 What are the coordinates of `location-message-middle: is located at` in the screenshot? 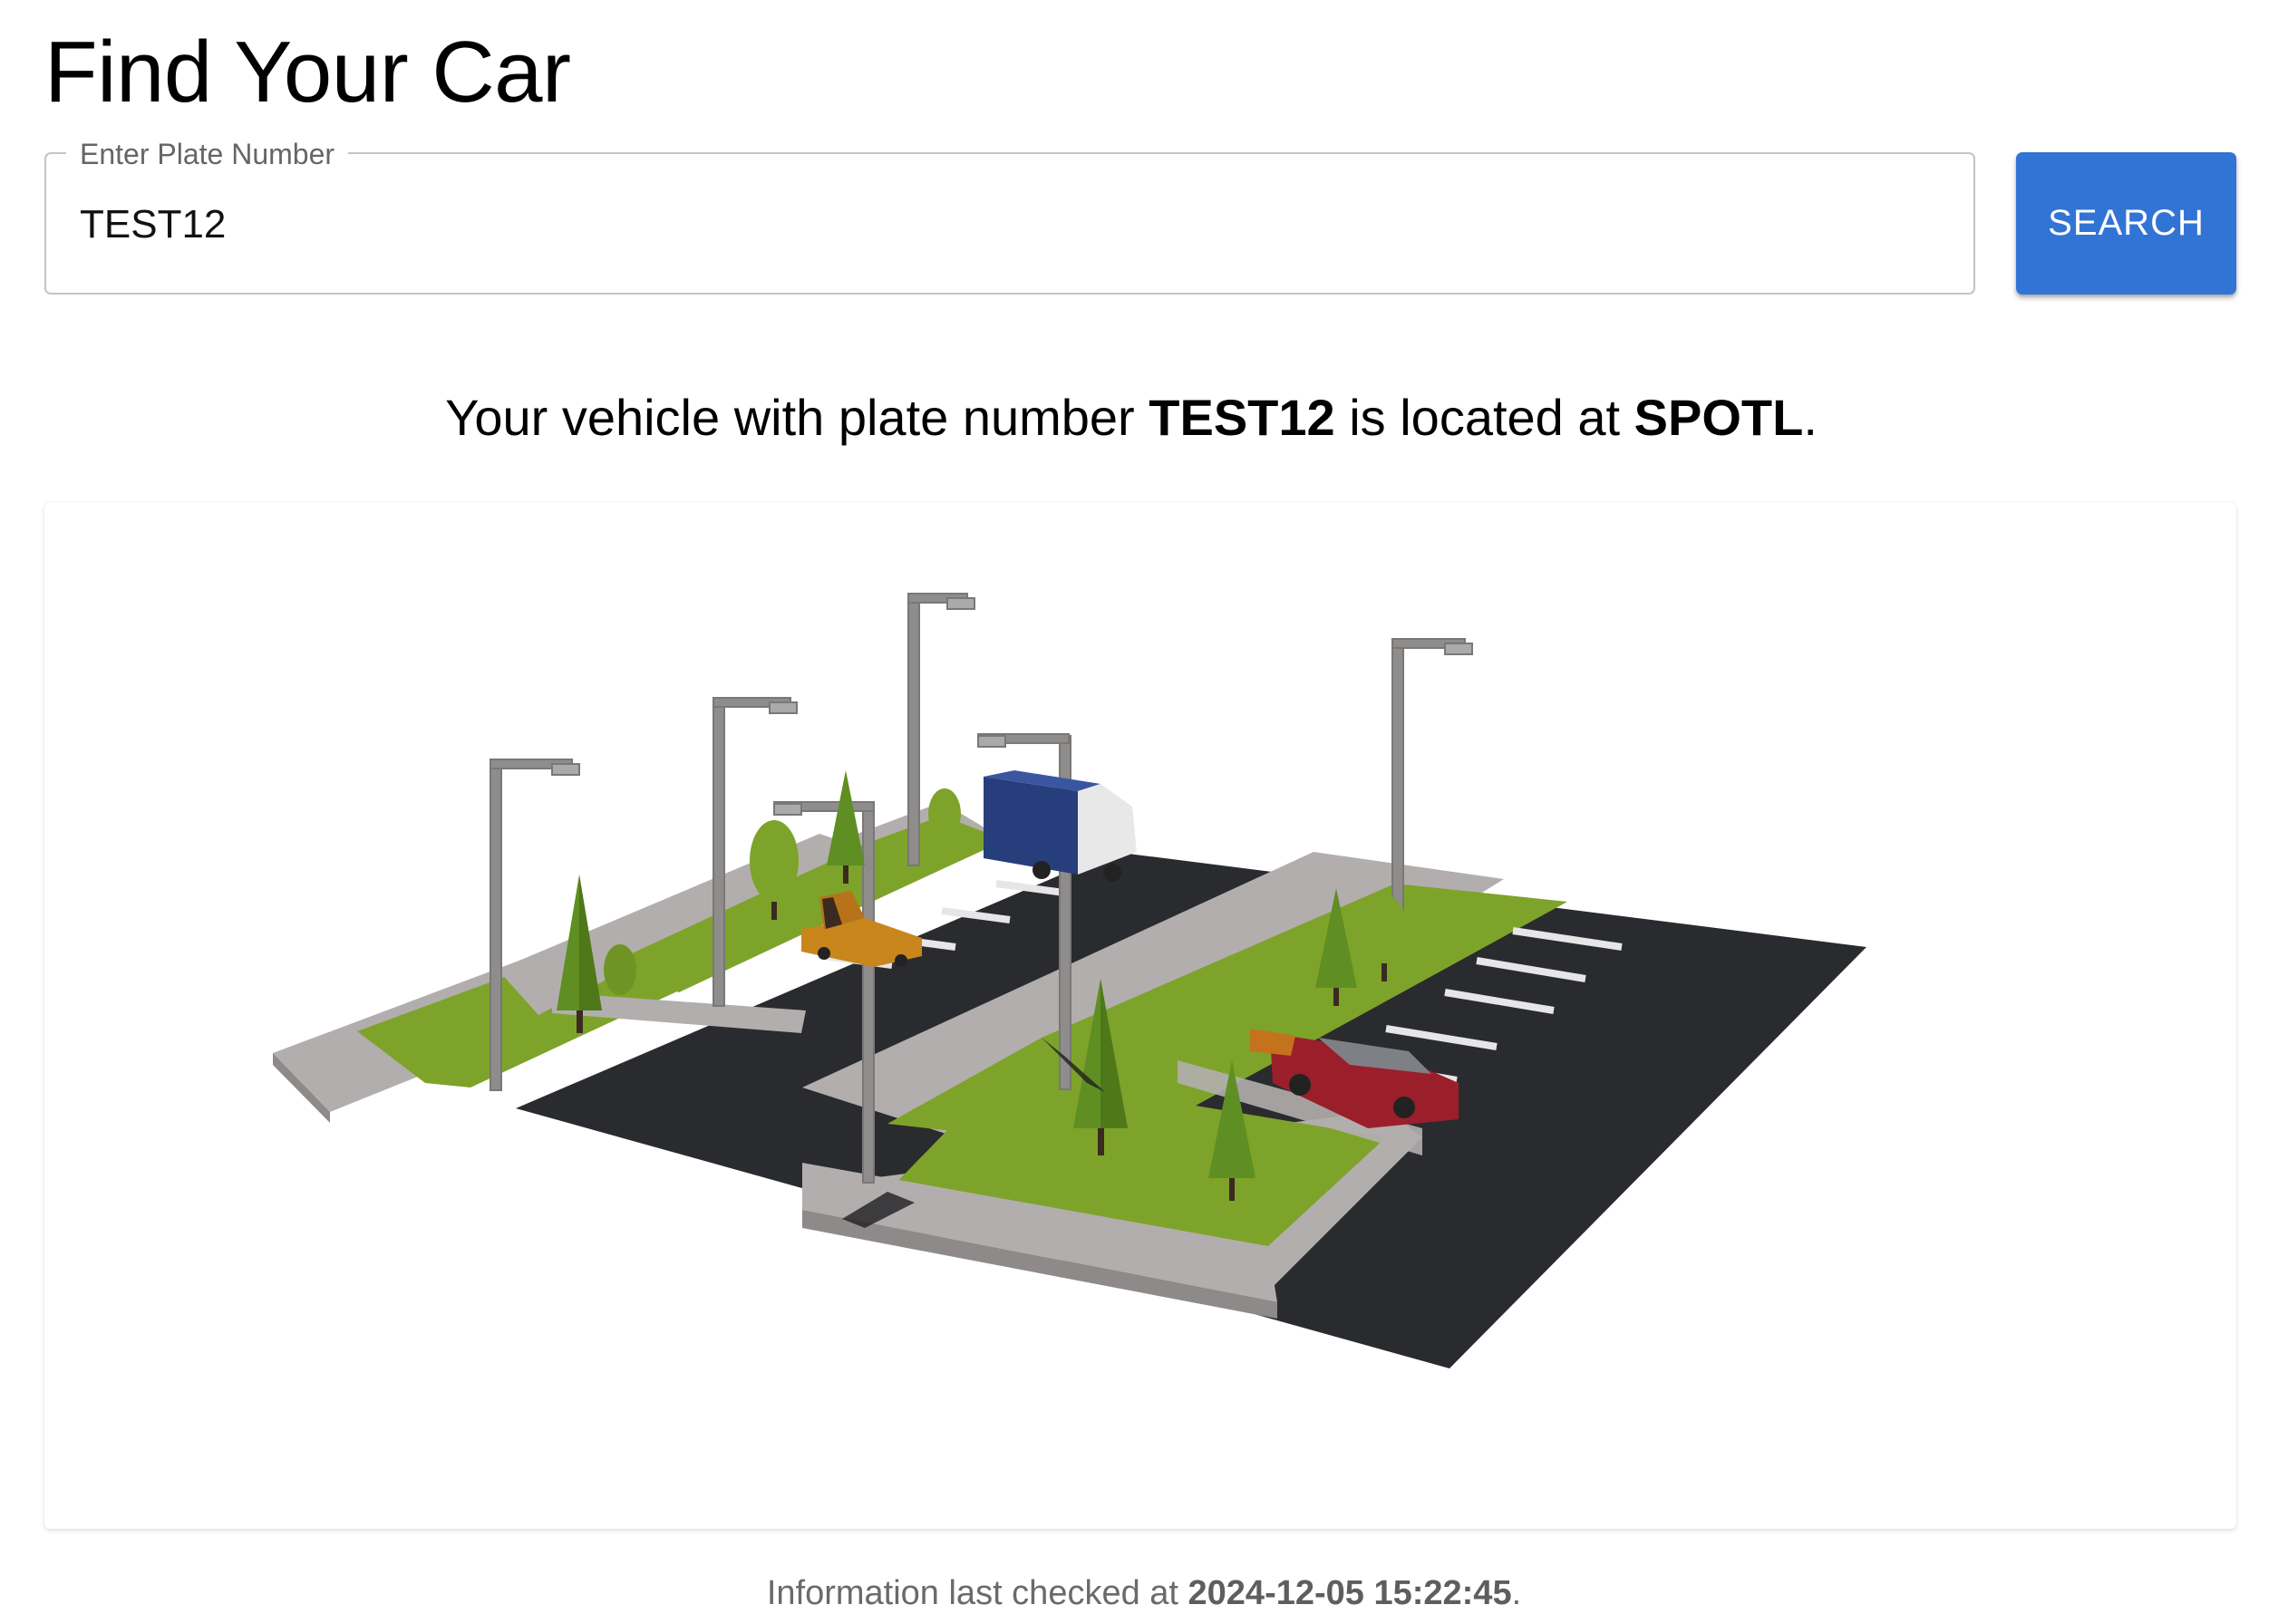 It's located at (1484, 417).